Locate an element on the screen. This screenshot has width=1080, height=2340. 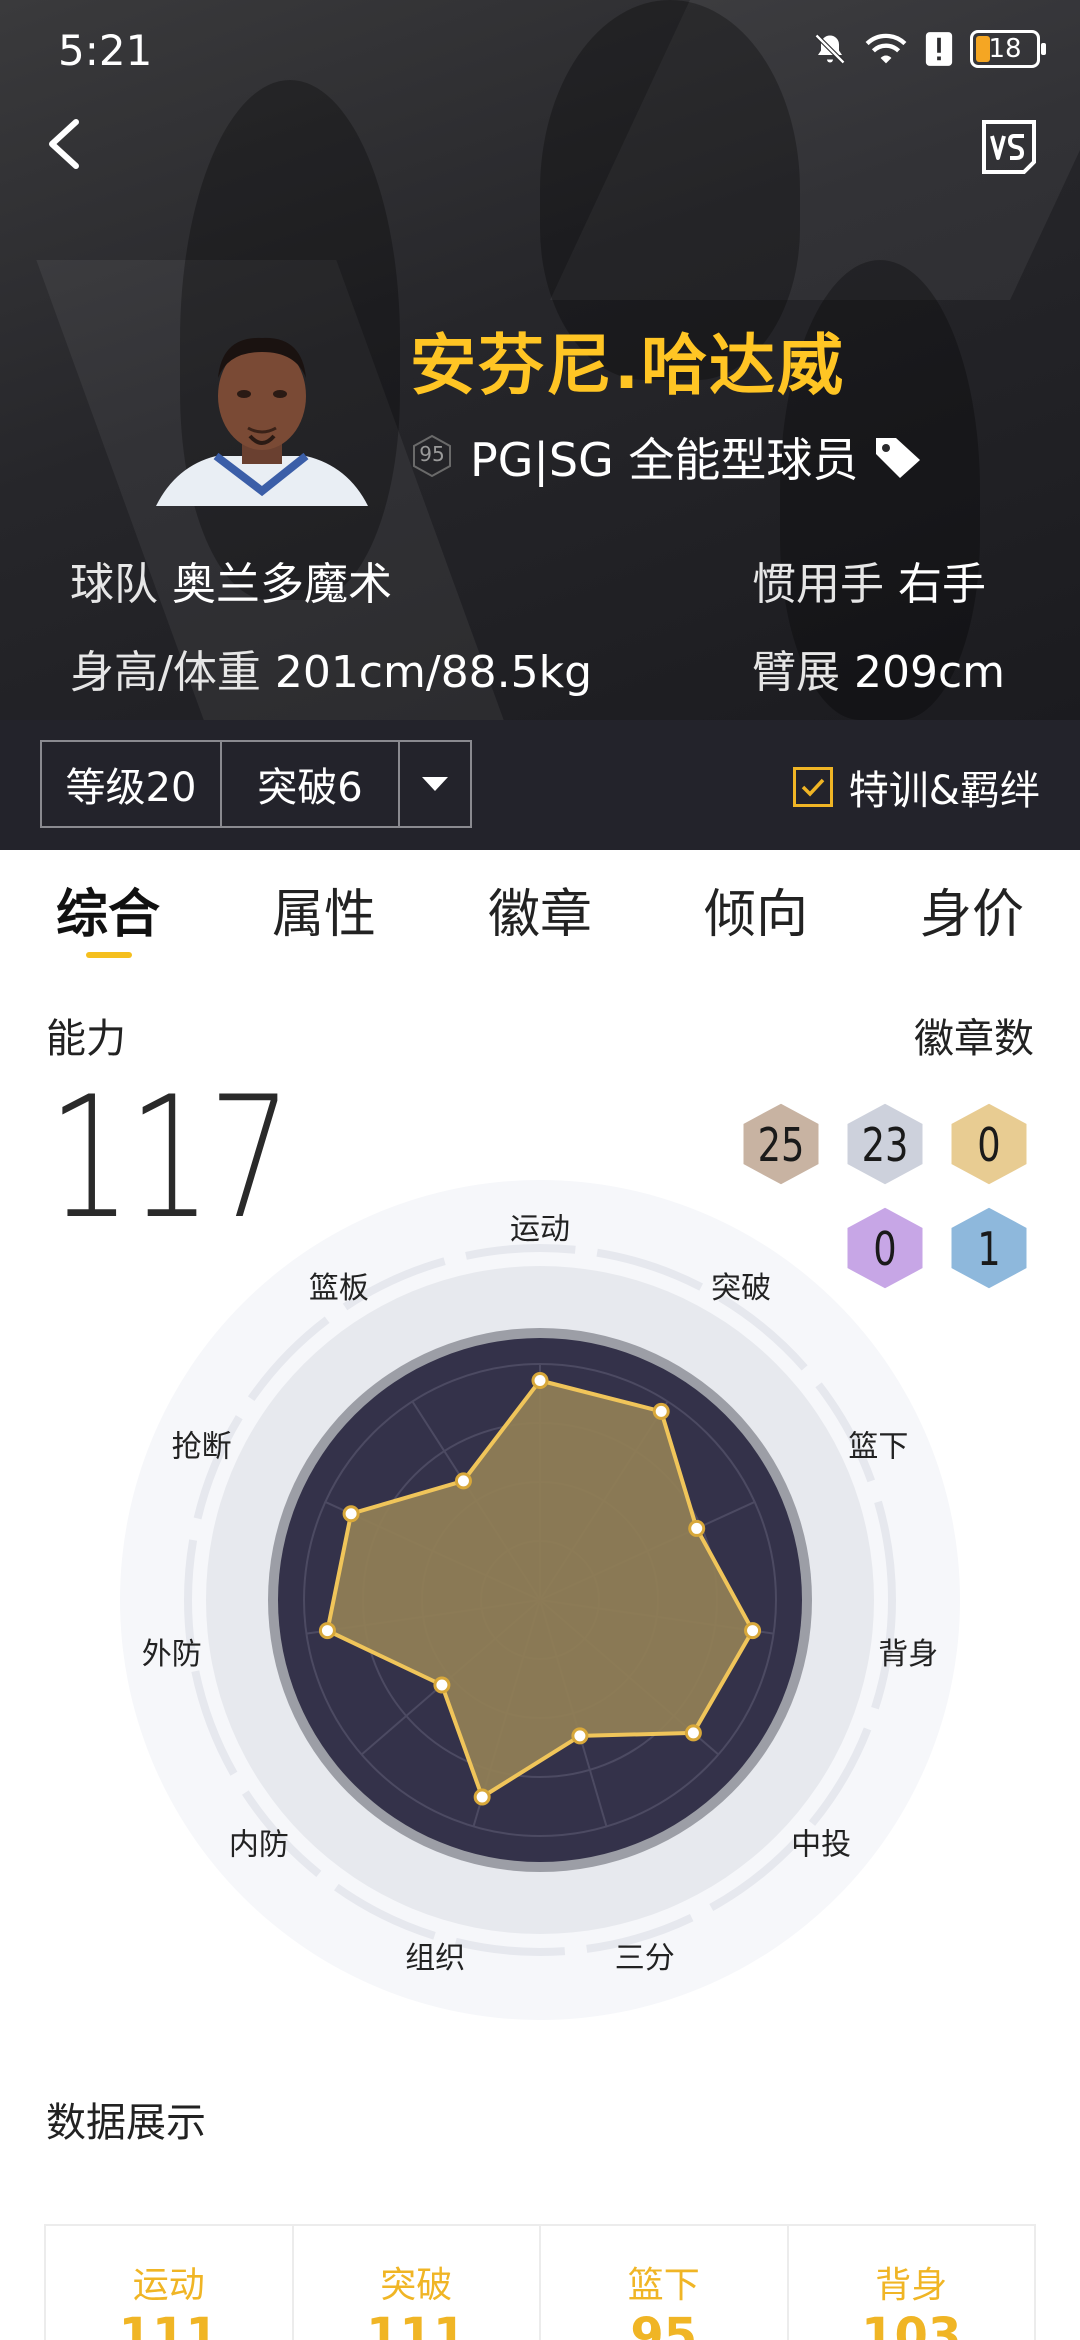
wifi-icon is located at coordinates (886, 48).